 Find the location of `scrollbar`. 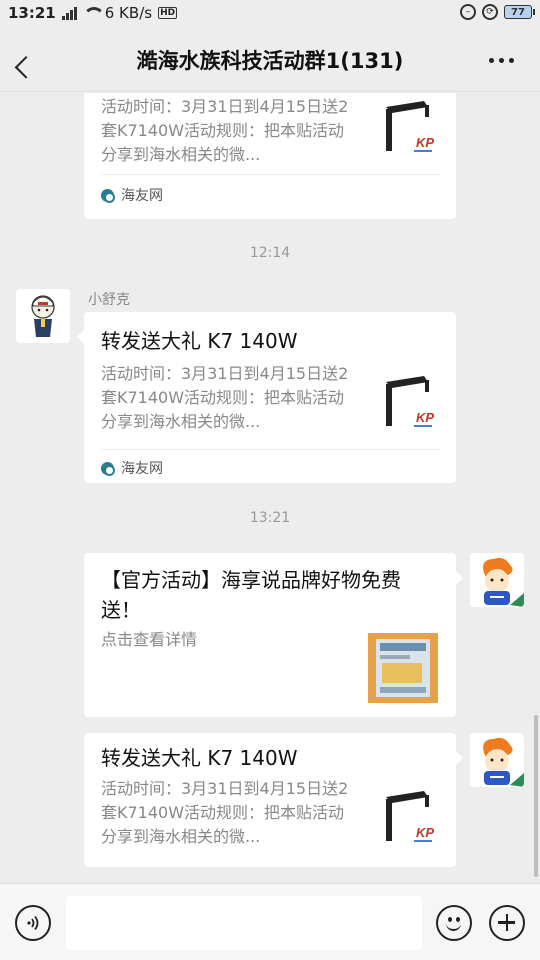

scrollbar is located at coordinates (536, 796).